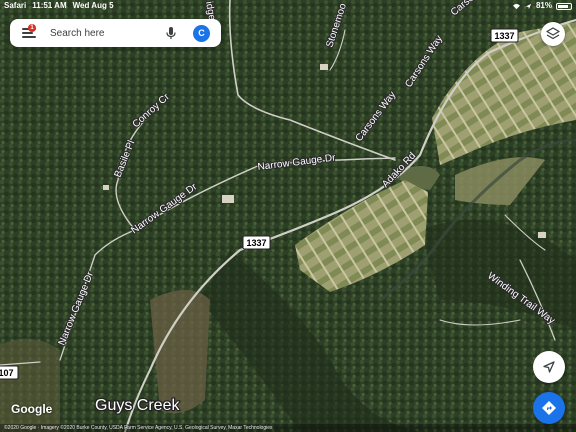 The image size is (576, 432). I want to click on directions-icon, so click(549, 408).